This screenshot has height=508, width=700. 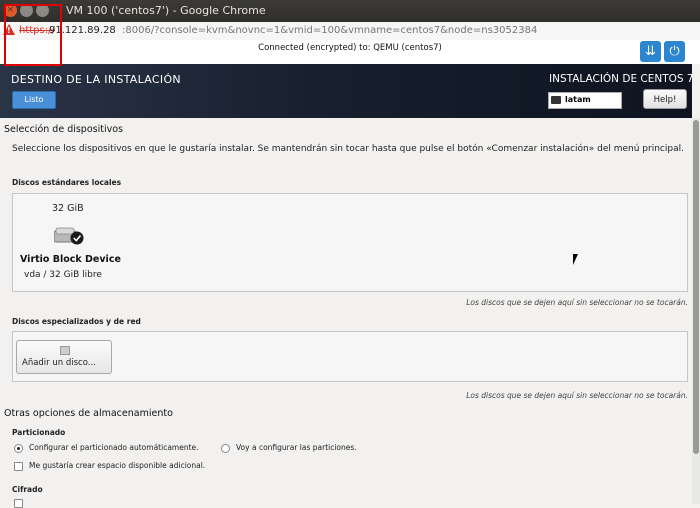 I want to click on add-disk-icon, so click(x=65, y=350).